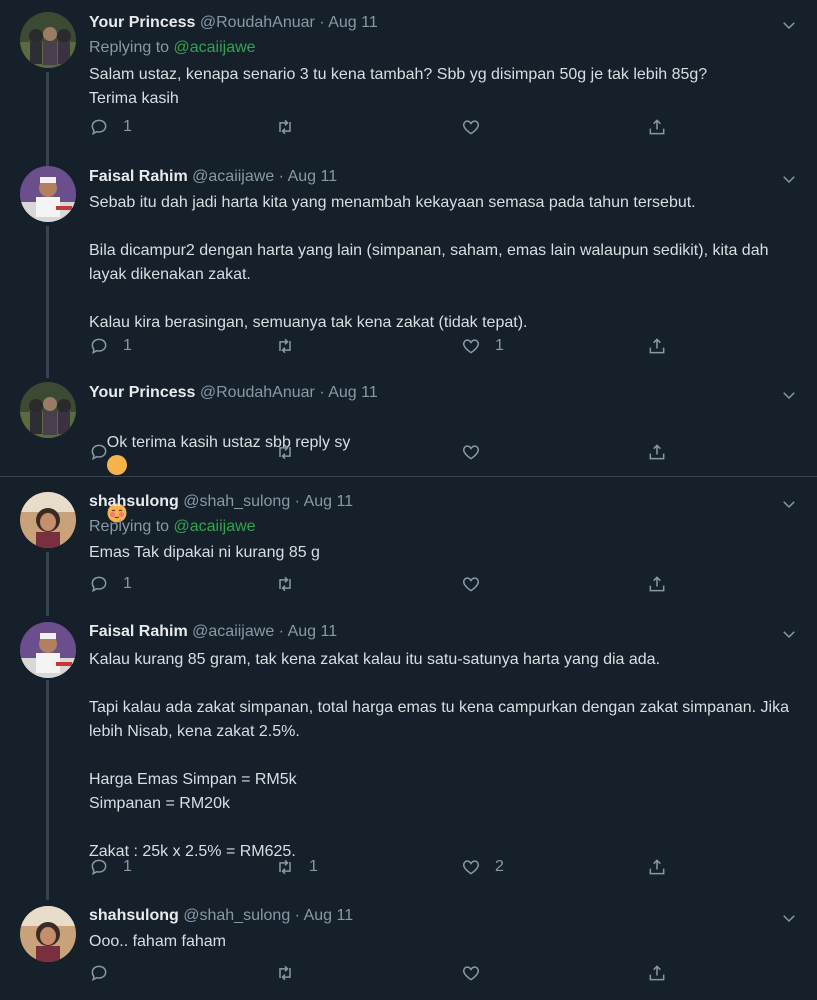  I want to click on like-button: 1, so click(482, 346).